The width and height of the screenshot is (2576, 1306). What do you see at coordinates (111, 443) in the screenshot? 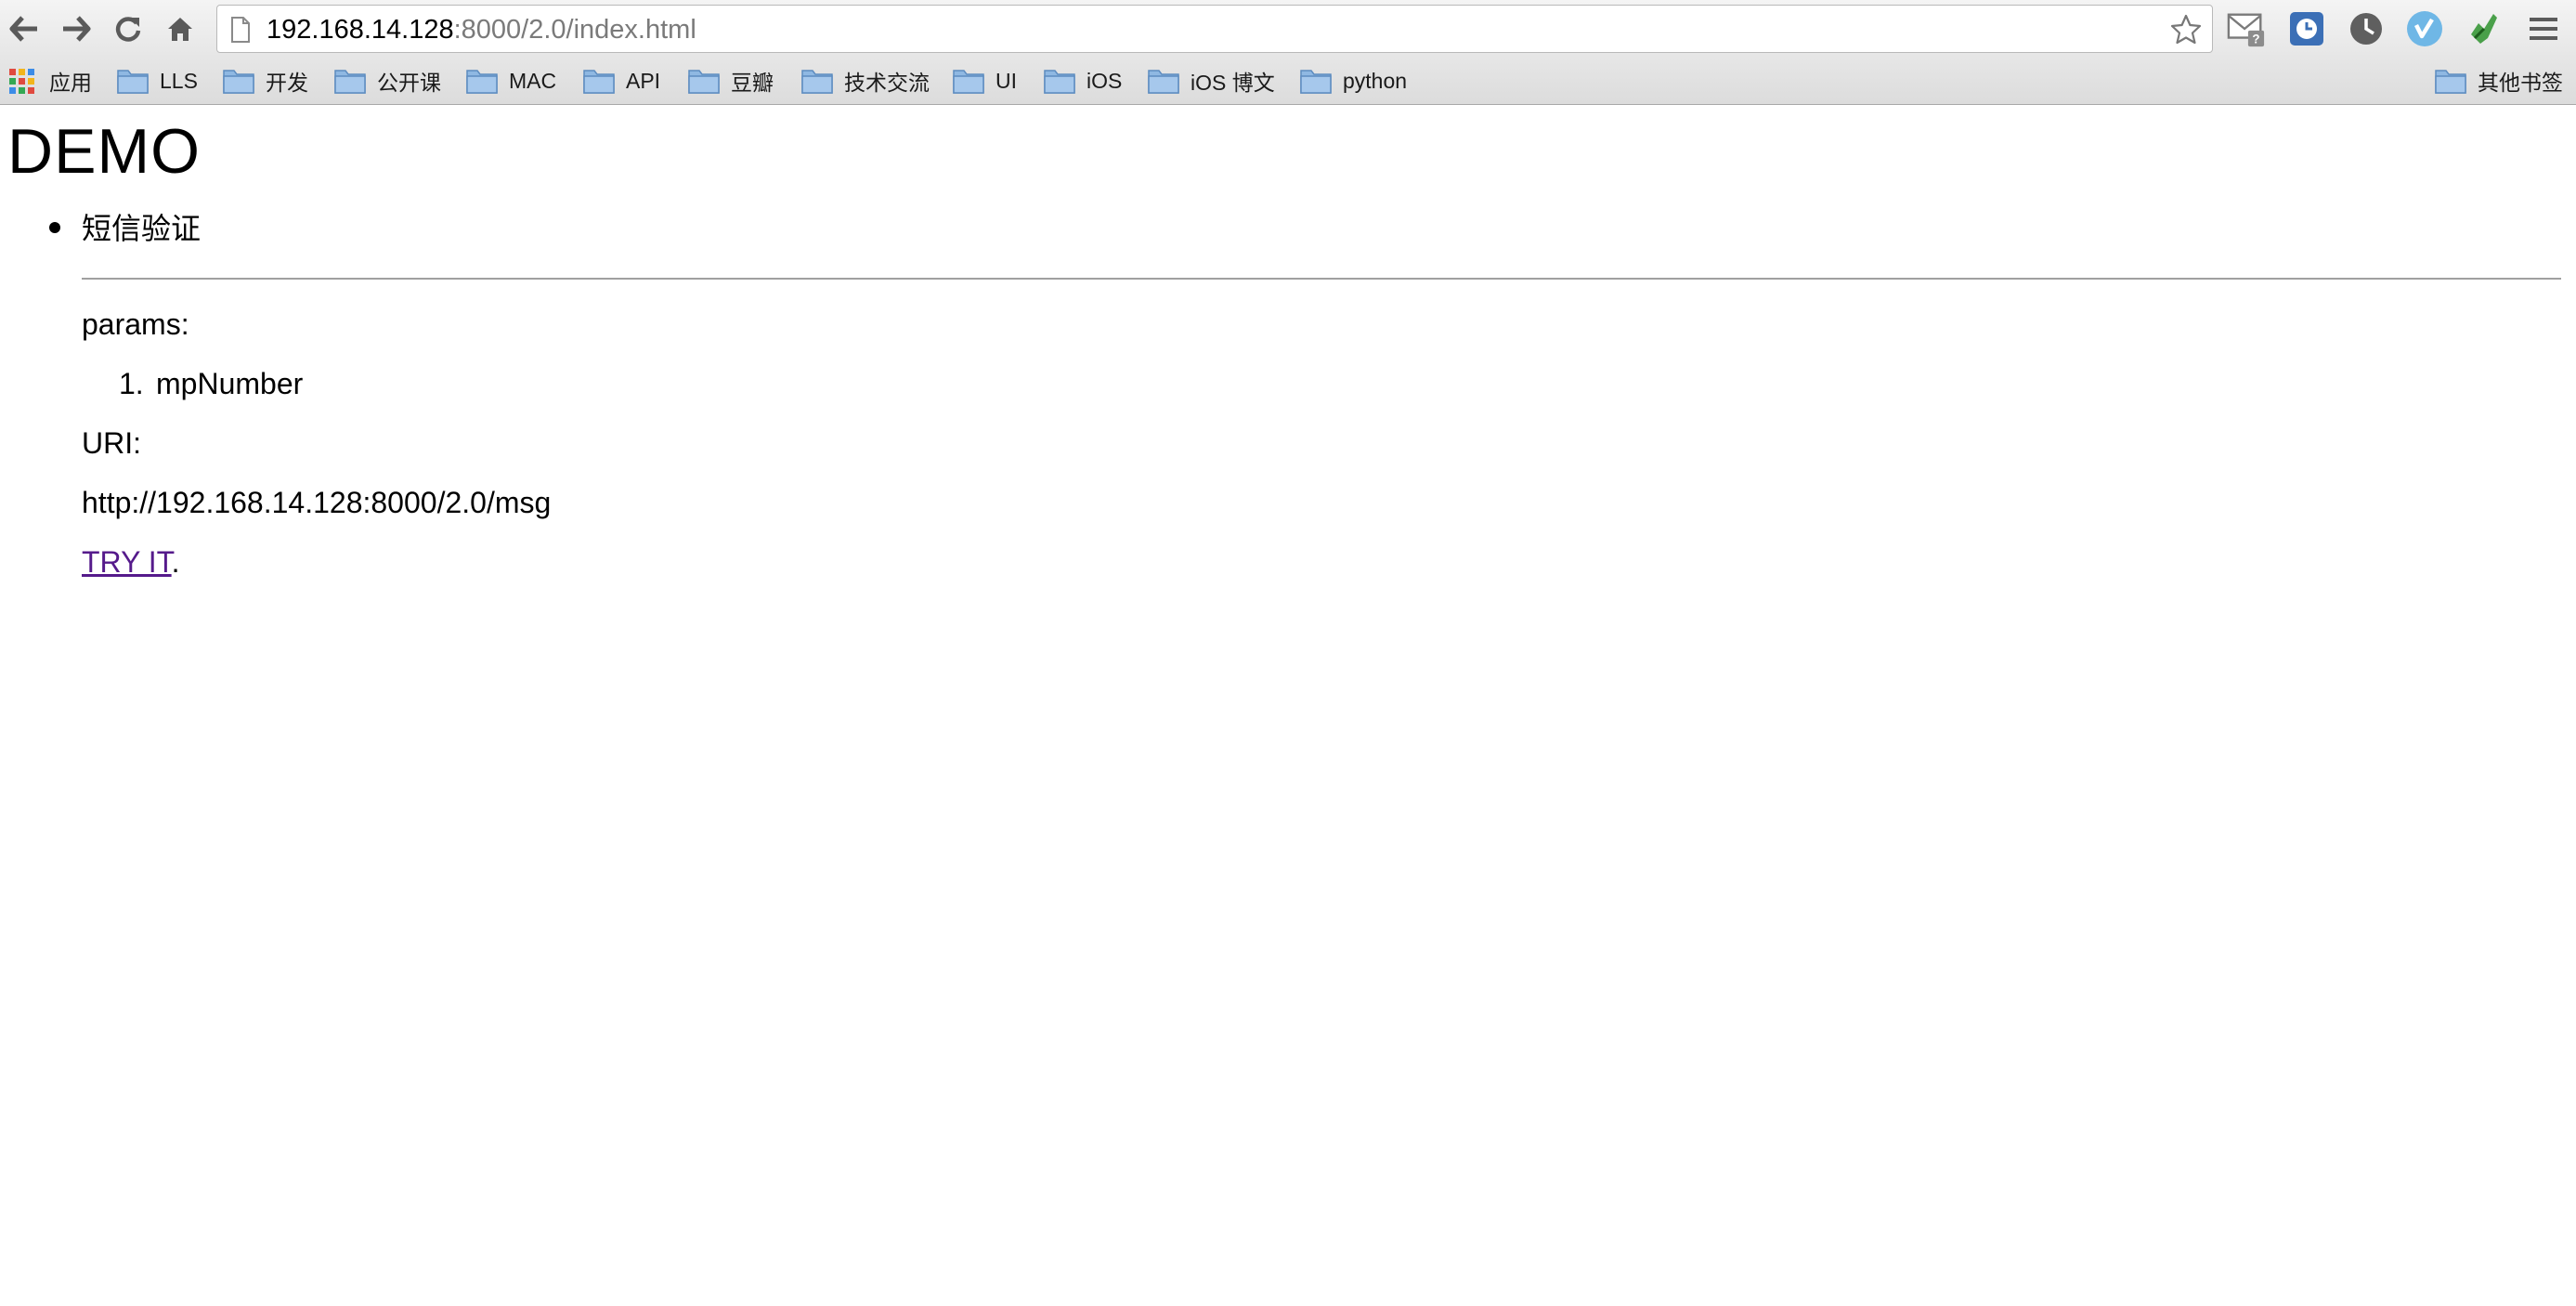
I see `uri-label: URI:` at bounding box center [111, 443].